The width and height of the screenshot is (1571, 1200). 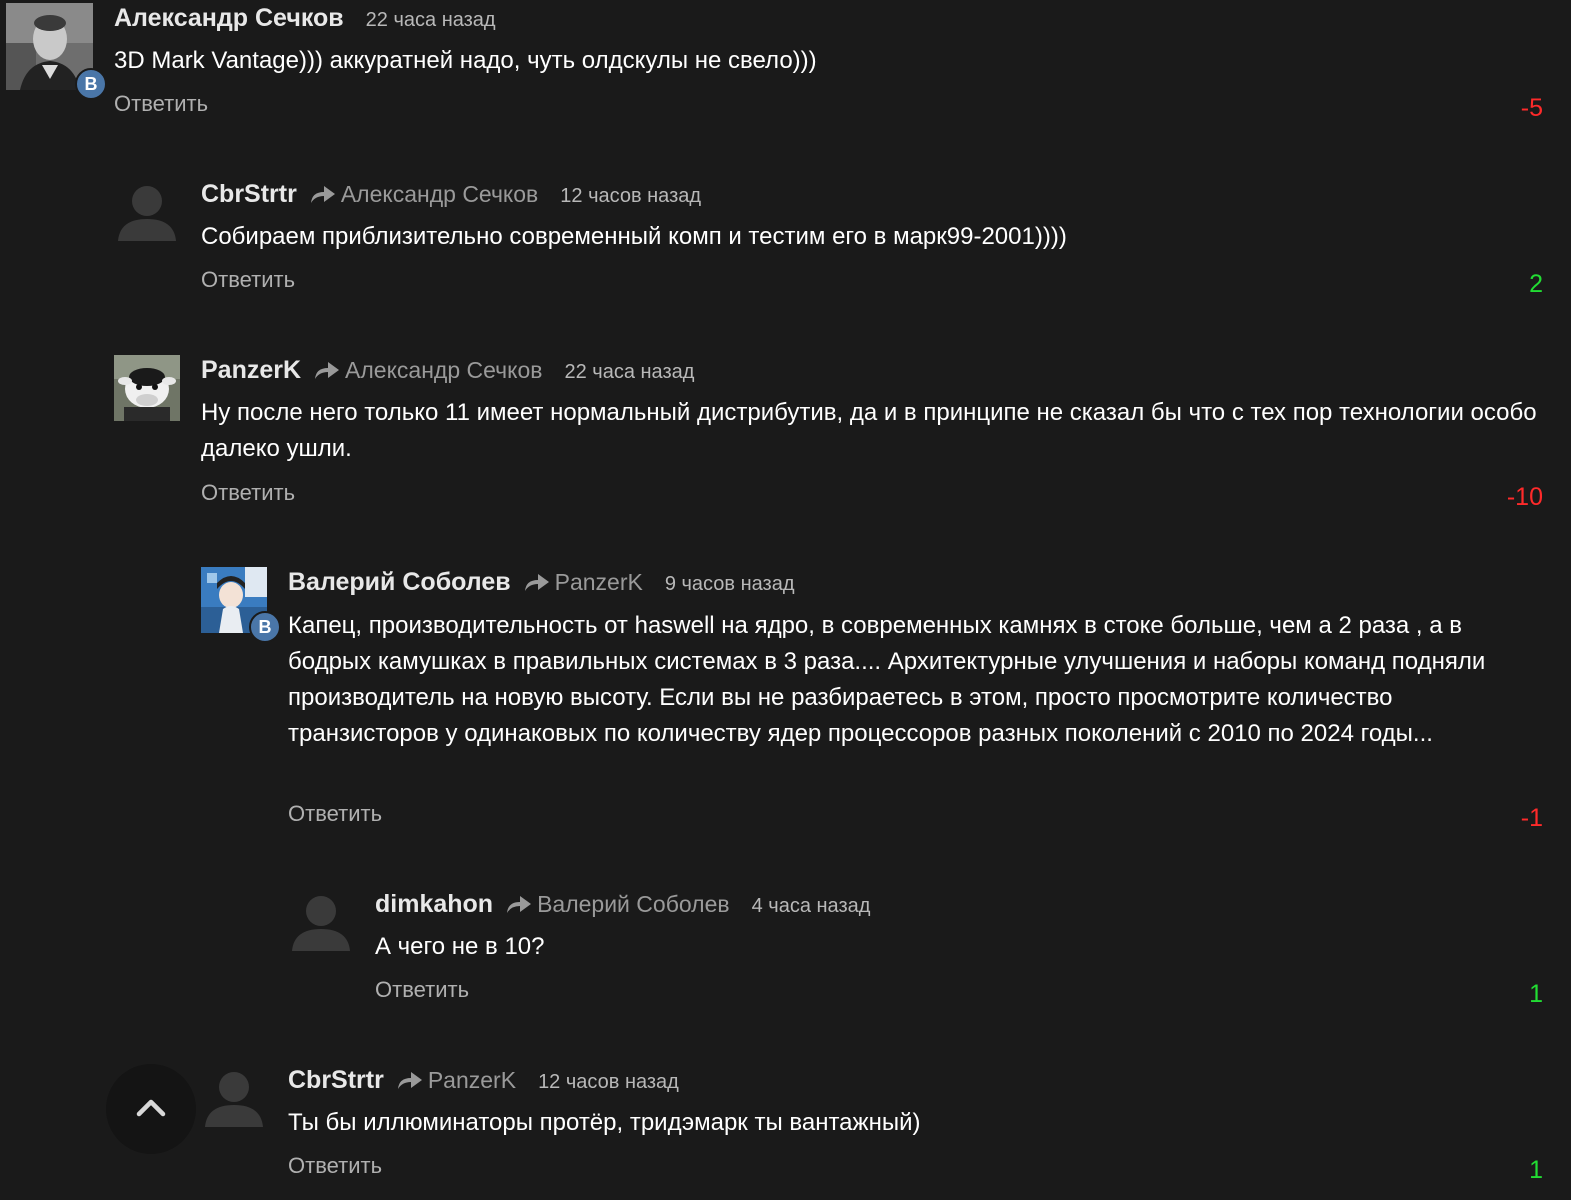 What do you see at coordinates (399, 582) in the screenshot?
I see `comment-author: Валерий Соболев` at bounding box center [399, 582].